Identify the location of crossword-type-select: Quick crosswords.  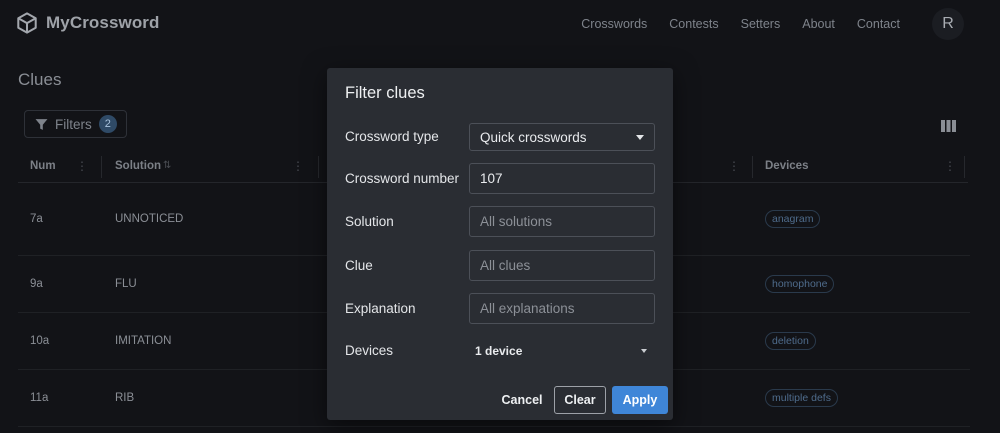
(562, 137).